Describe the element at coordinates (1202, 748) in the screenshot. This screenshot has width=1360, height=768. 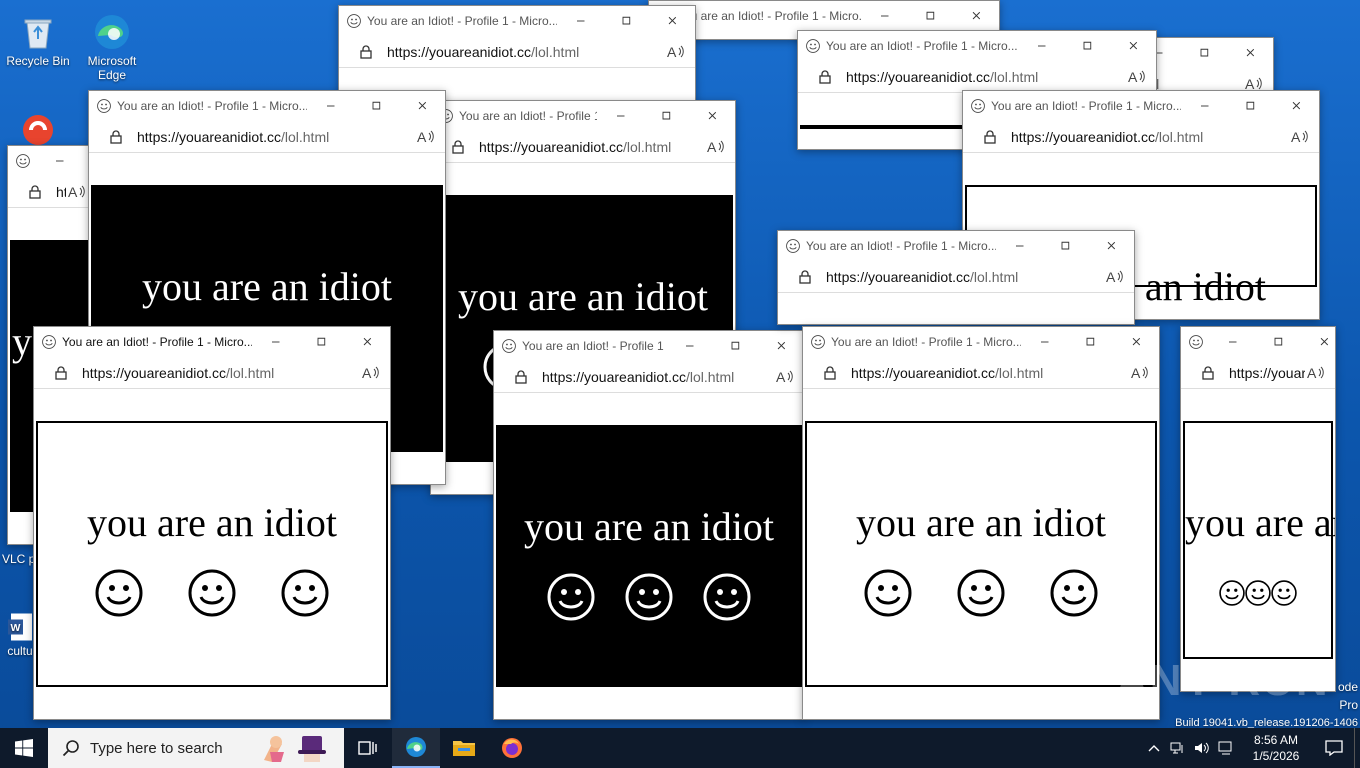
I see `volume-button` at that location.